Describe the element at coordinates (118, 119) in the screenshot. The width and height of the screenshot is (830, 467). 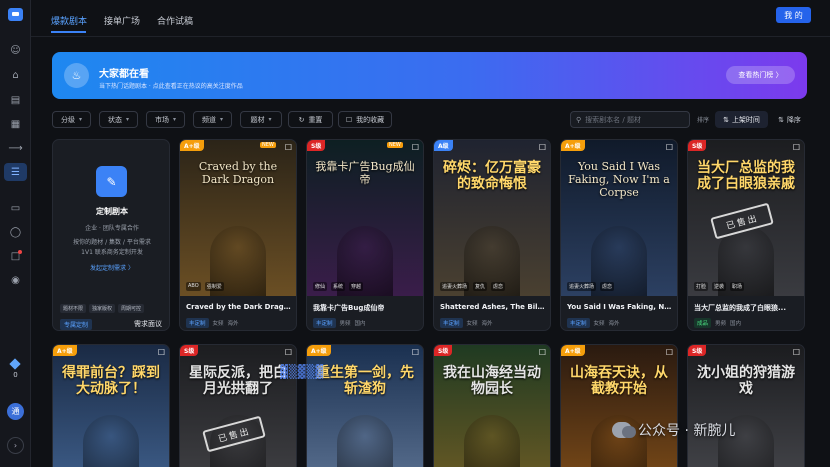
I see `filter-status: 状态 ▾` at that location.